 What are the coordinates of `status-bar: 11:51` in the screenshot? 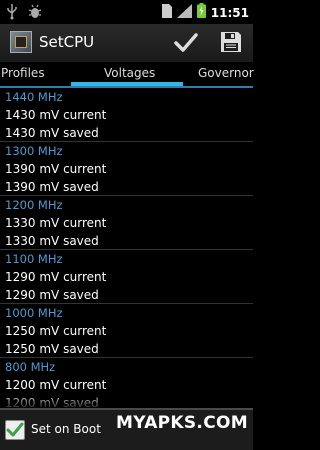 It's located at (126, 12).